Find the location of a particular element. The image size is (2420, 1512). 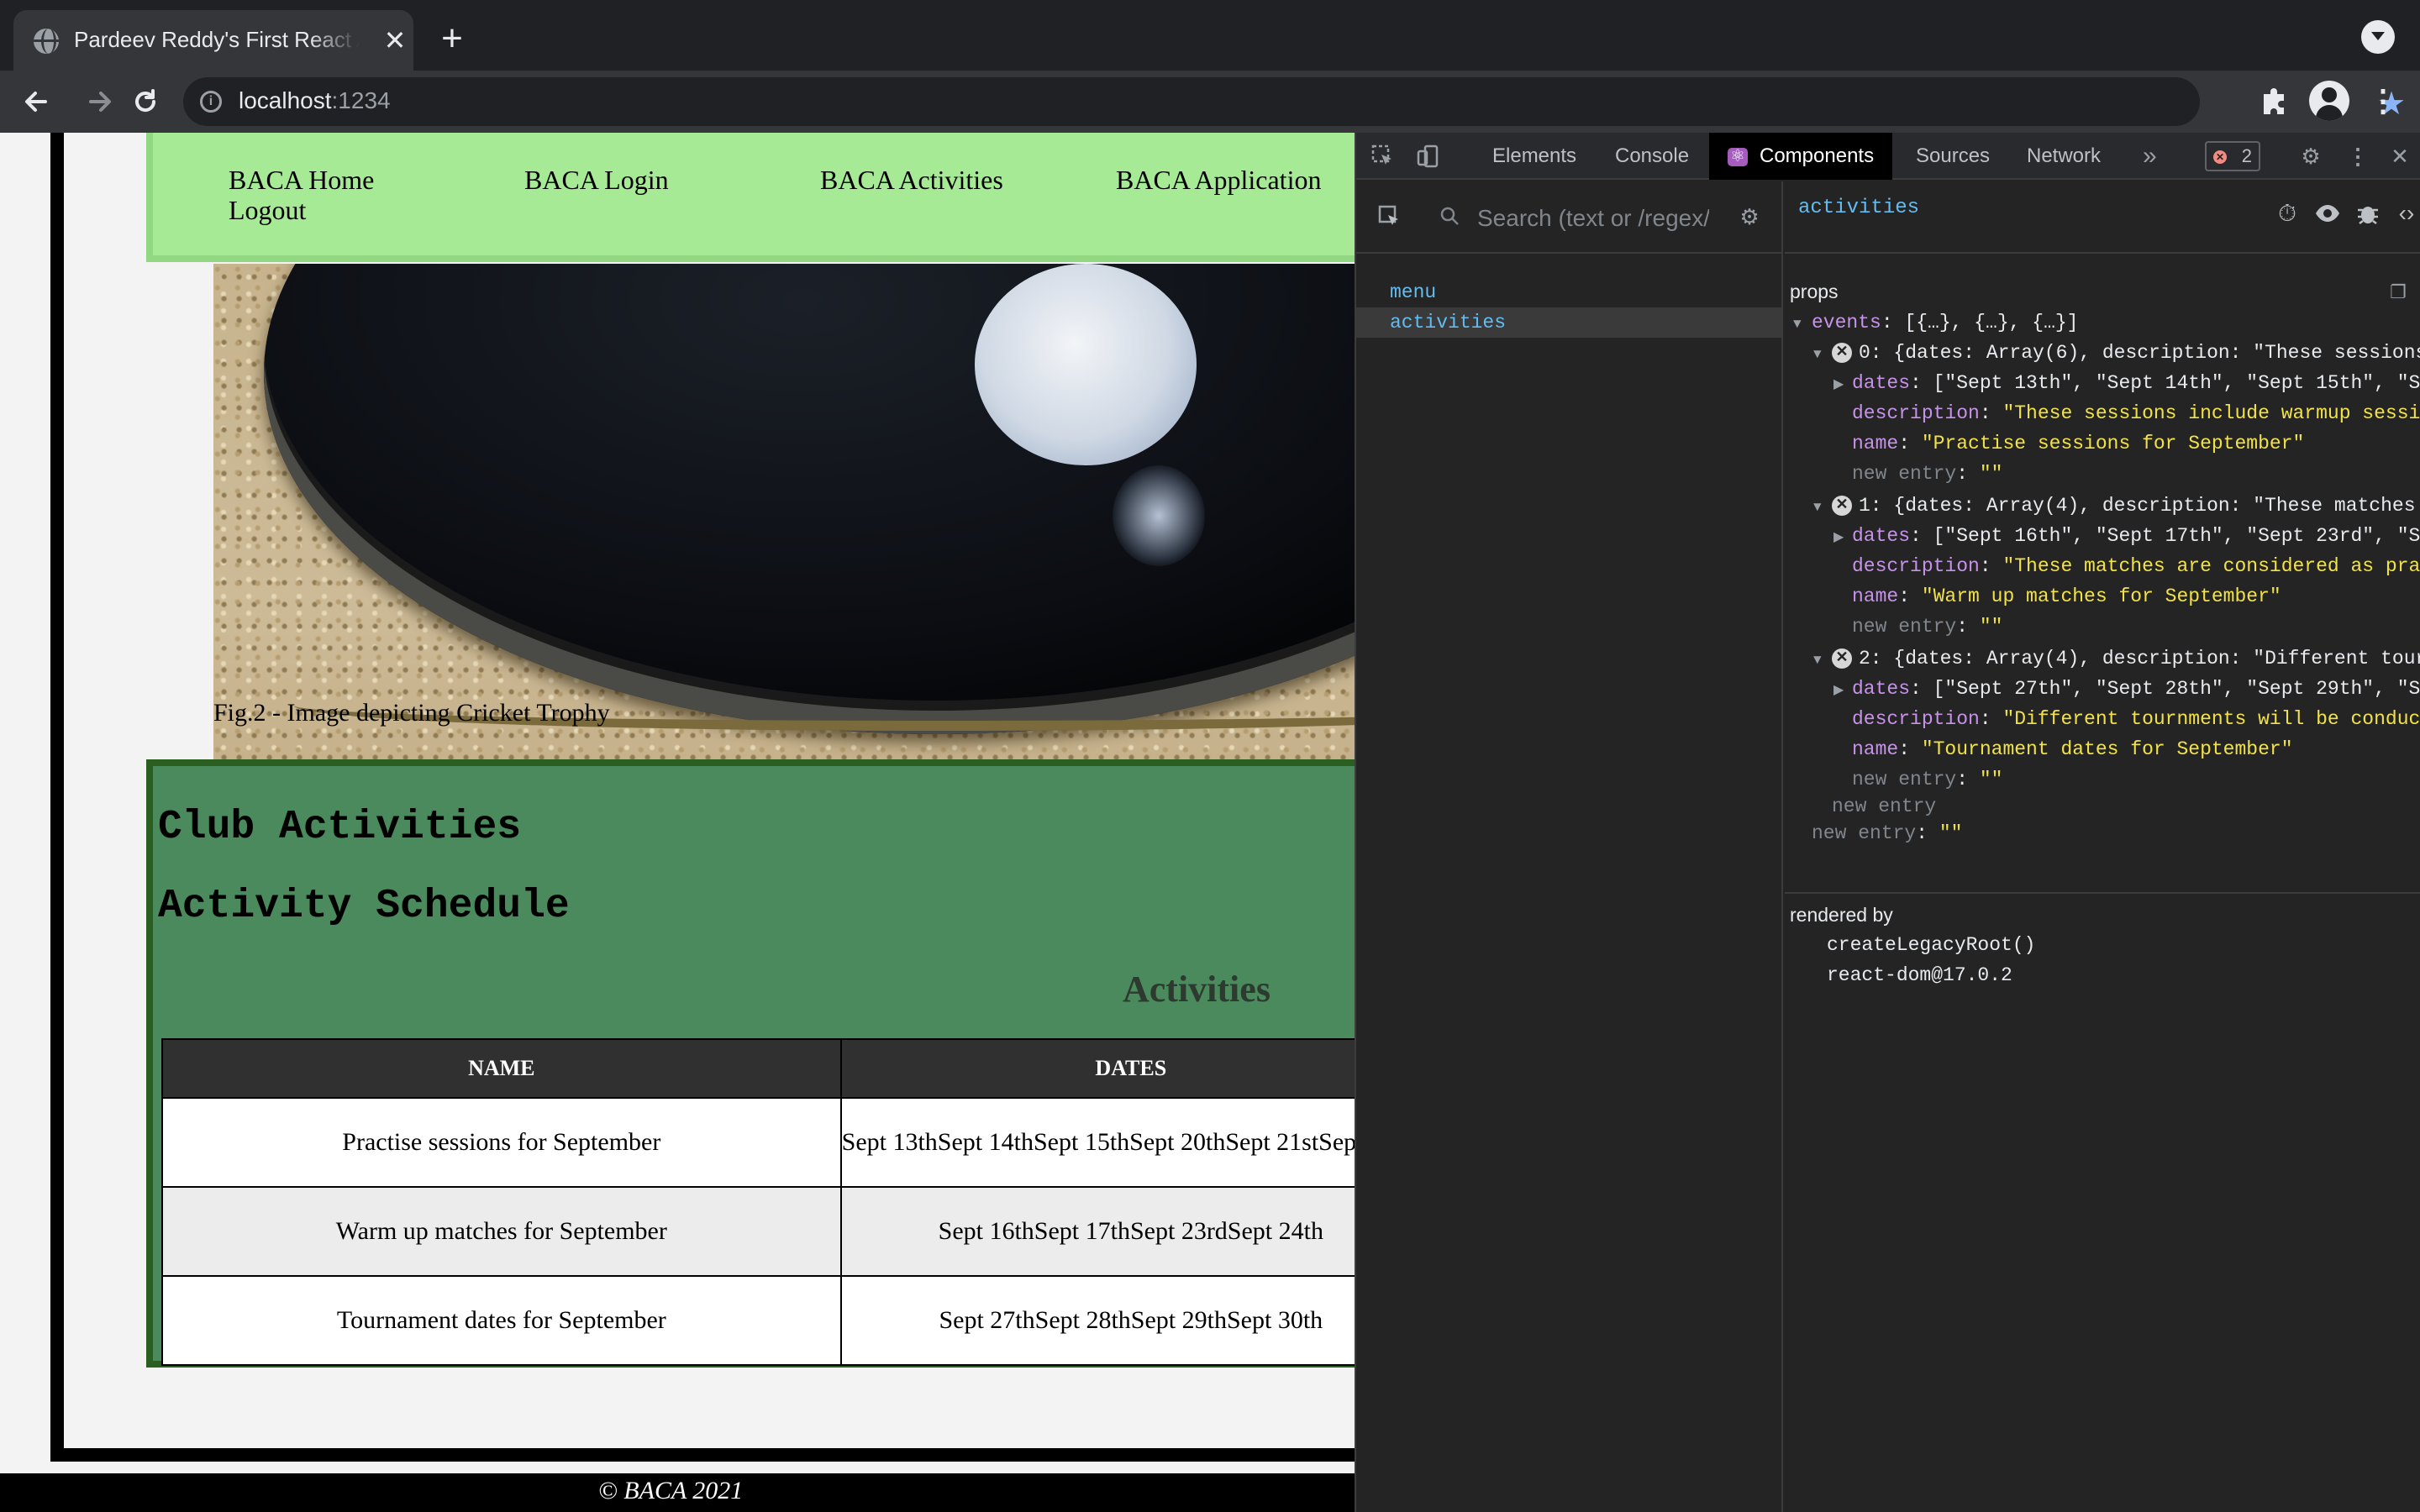

devtools-menu-icon: ⋮ is located at coordinates (2357, 156).